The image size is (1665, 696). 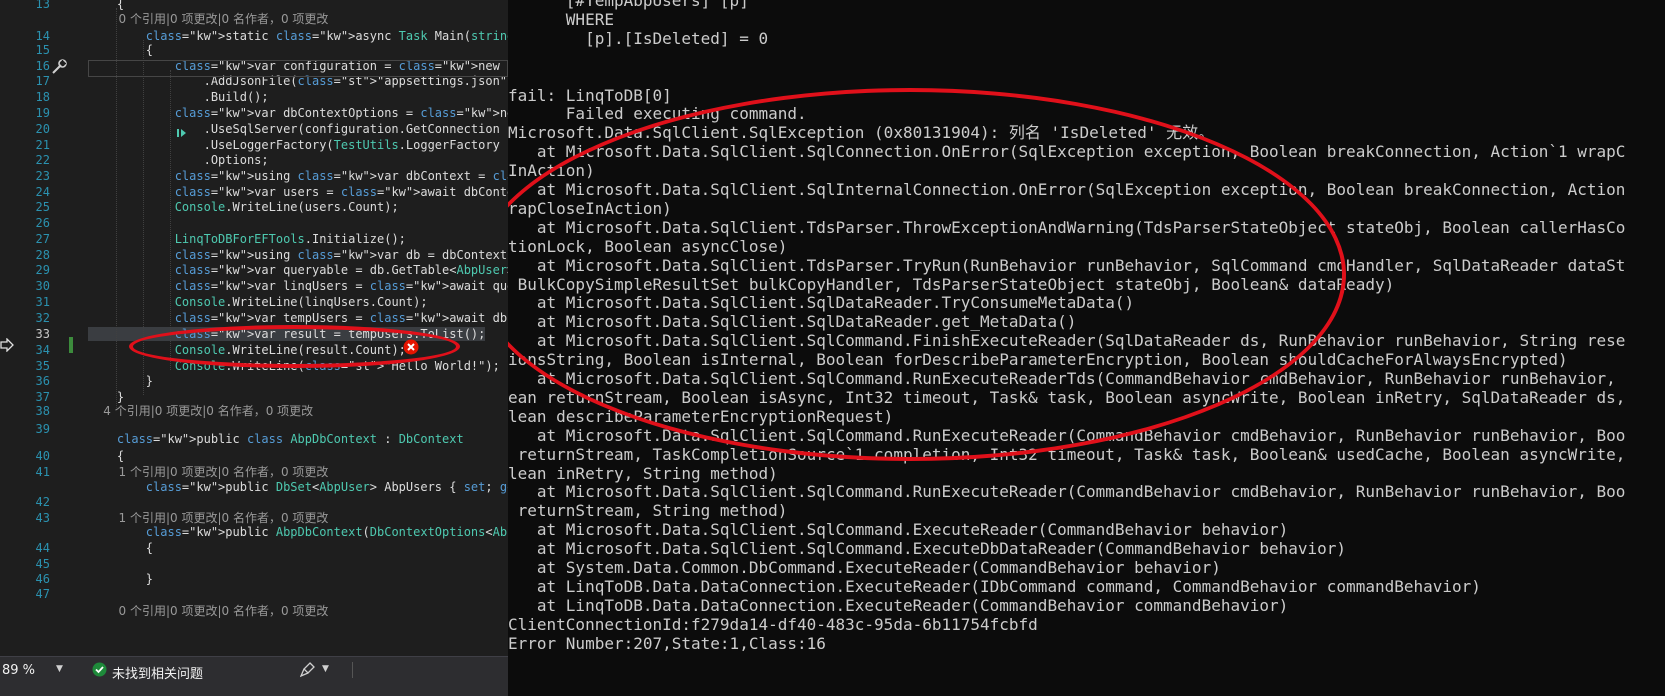 I want to click on code-line: LinqToDBForEFTools.Initialize();, so click(x=290, y=239).